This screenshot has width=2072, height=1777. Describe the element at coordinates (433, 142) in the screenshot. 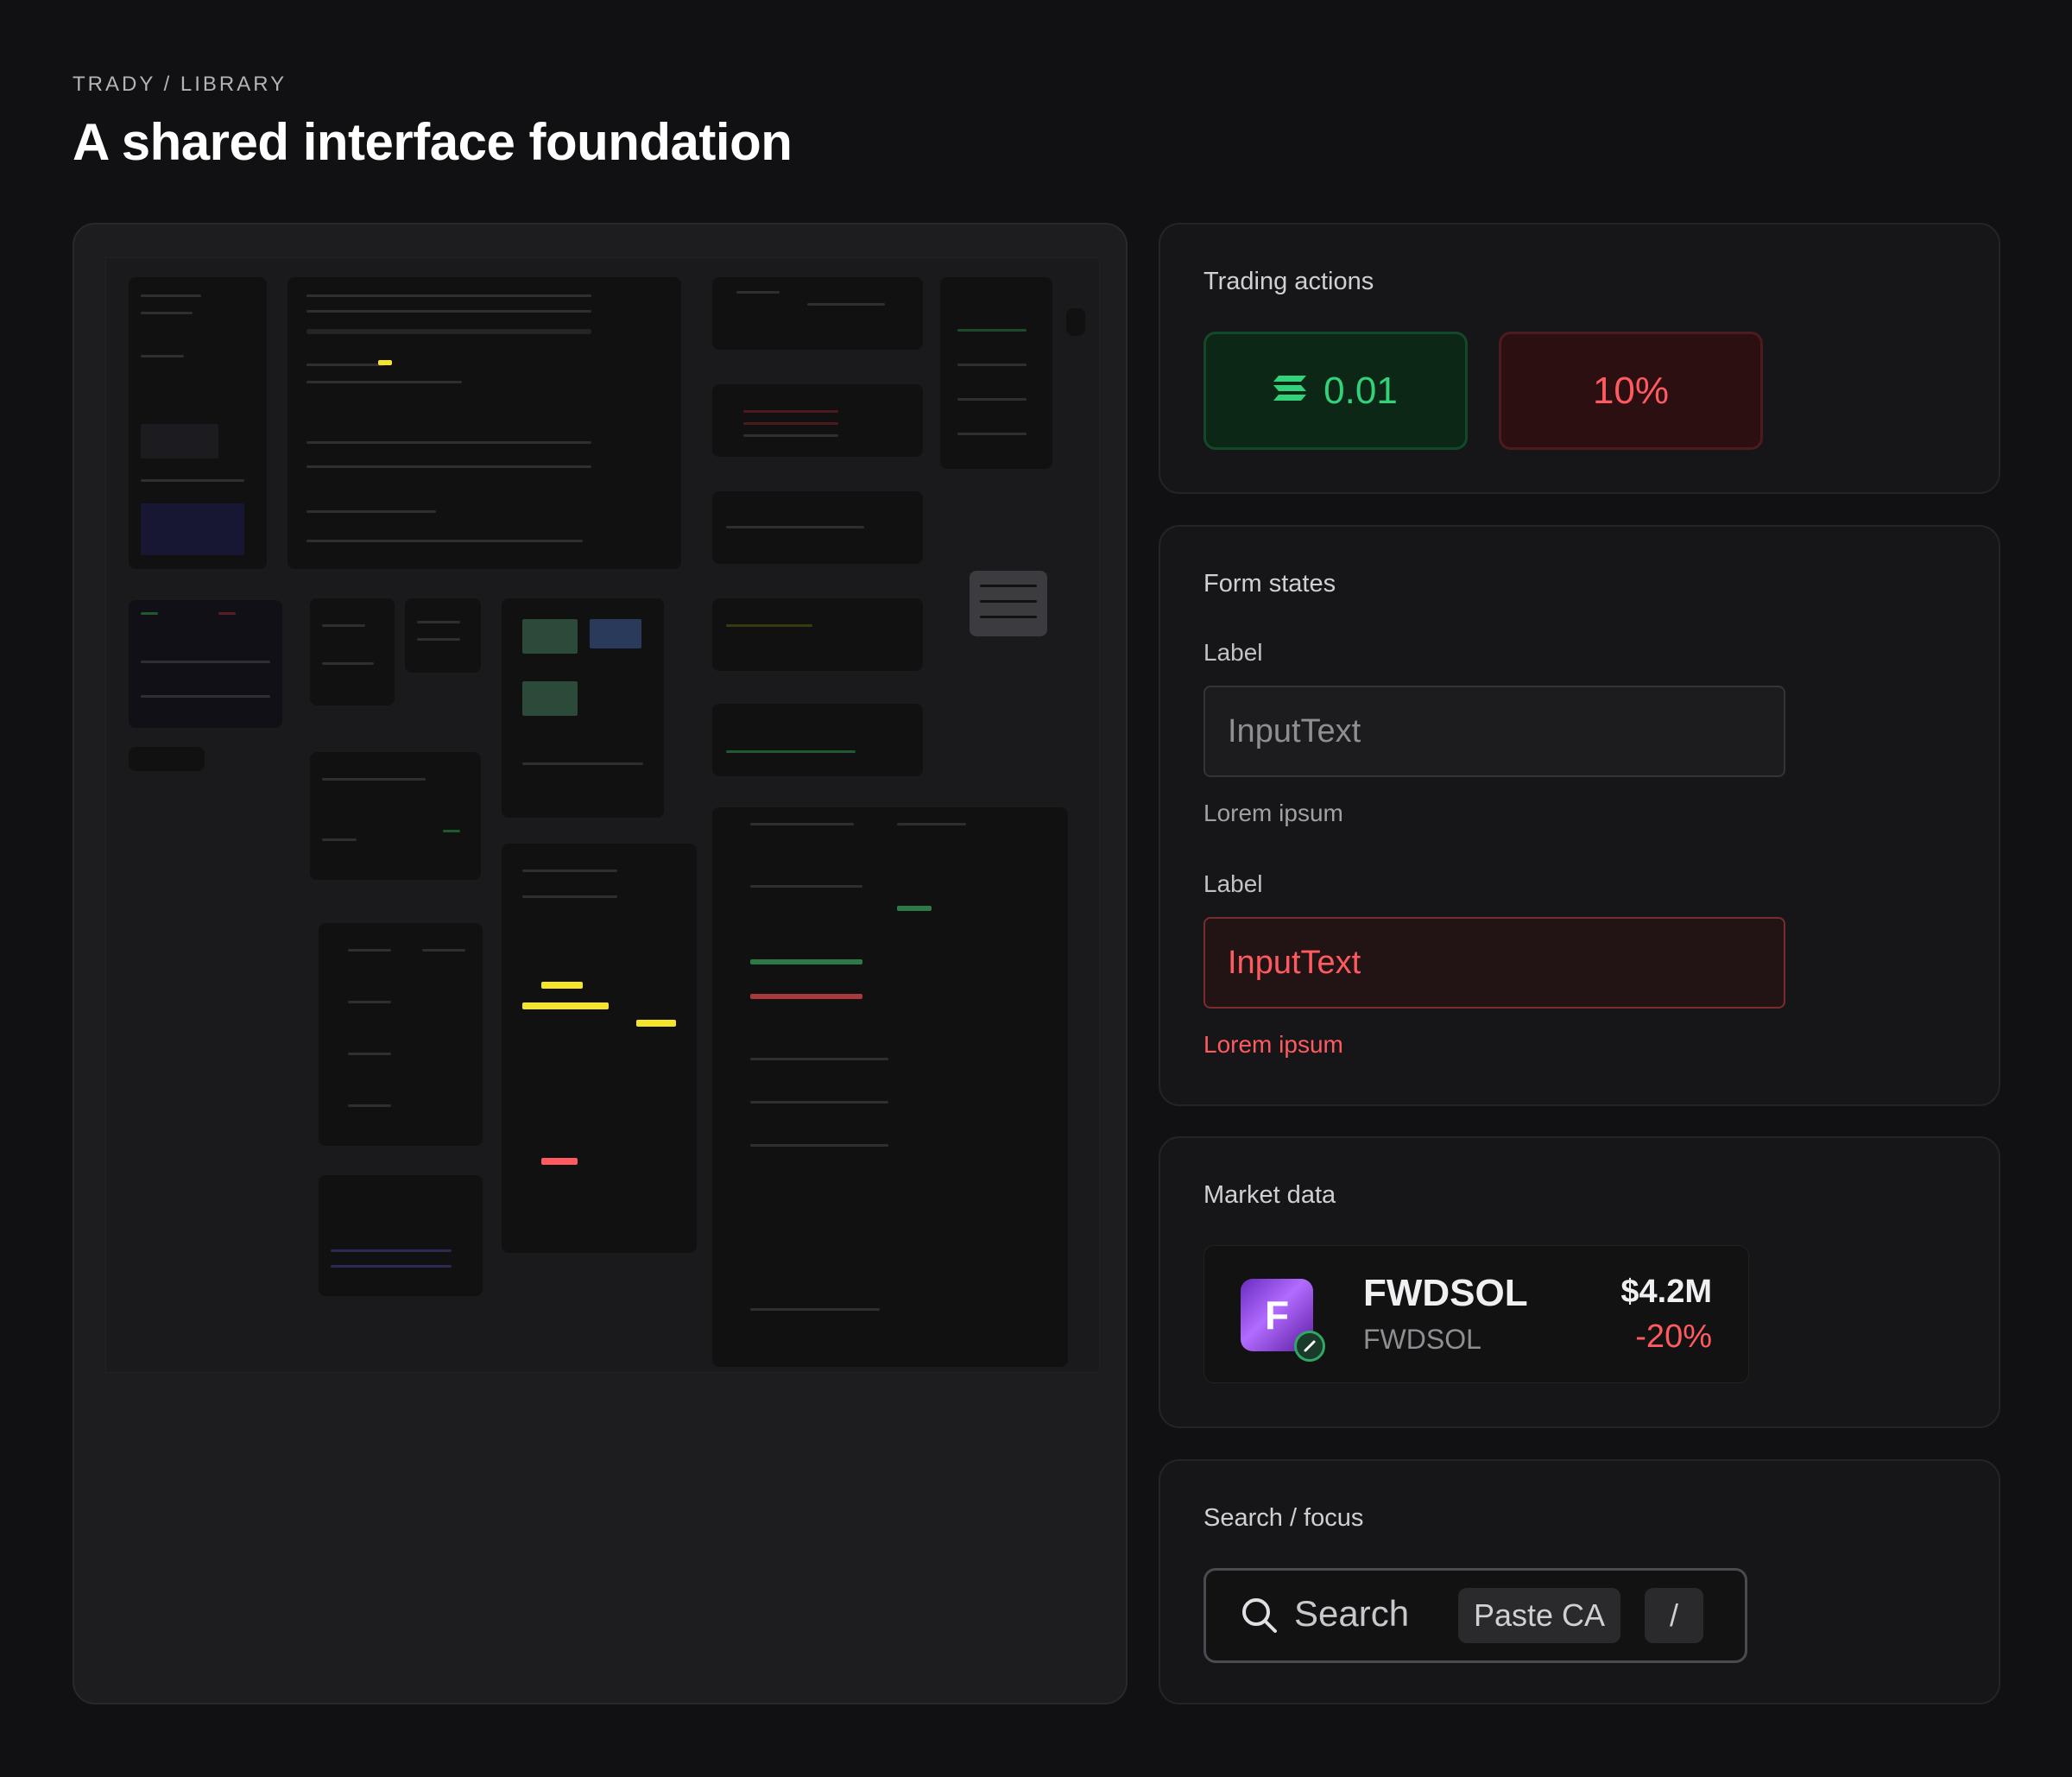

I see `page-title: A shared interface foundation` at that location.